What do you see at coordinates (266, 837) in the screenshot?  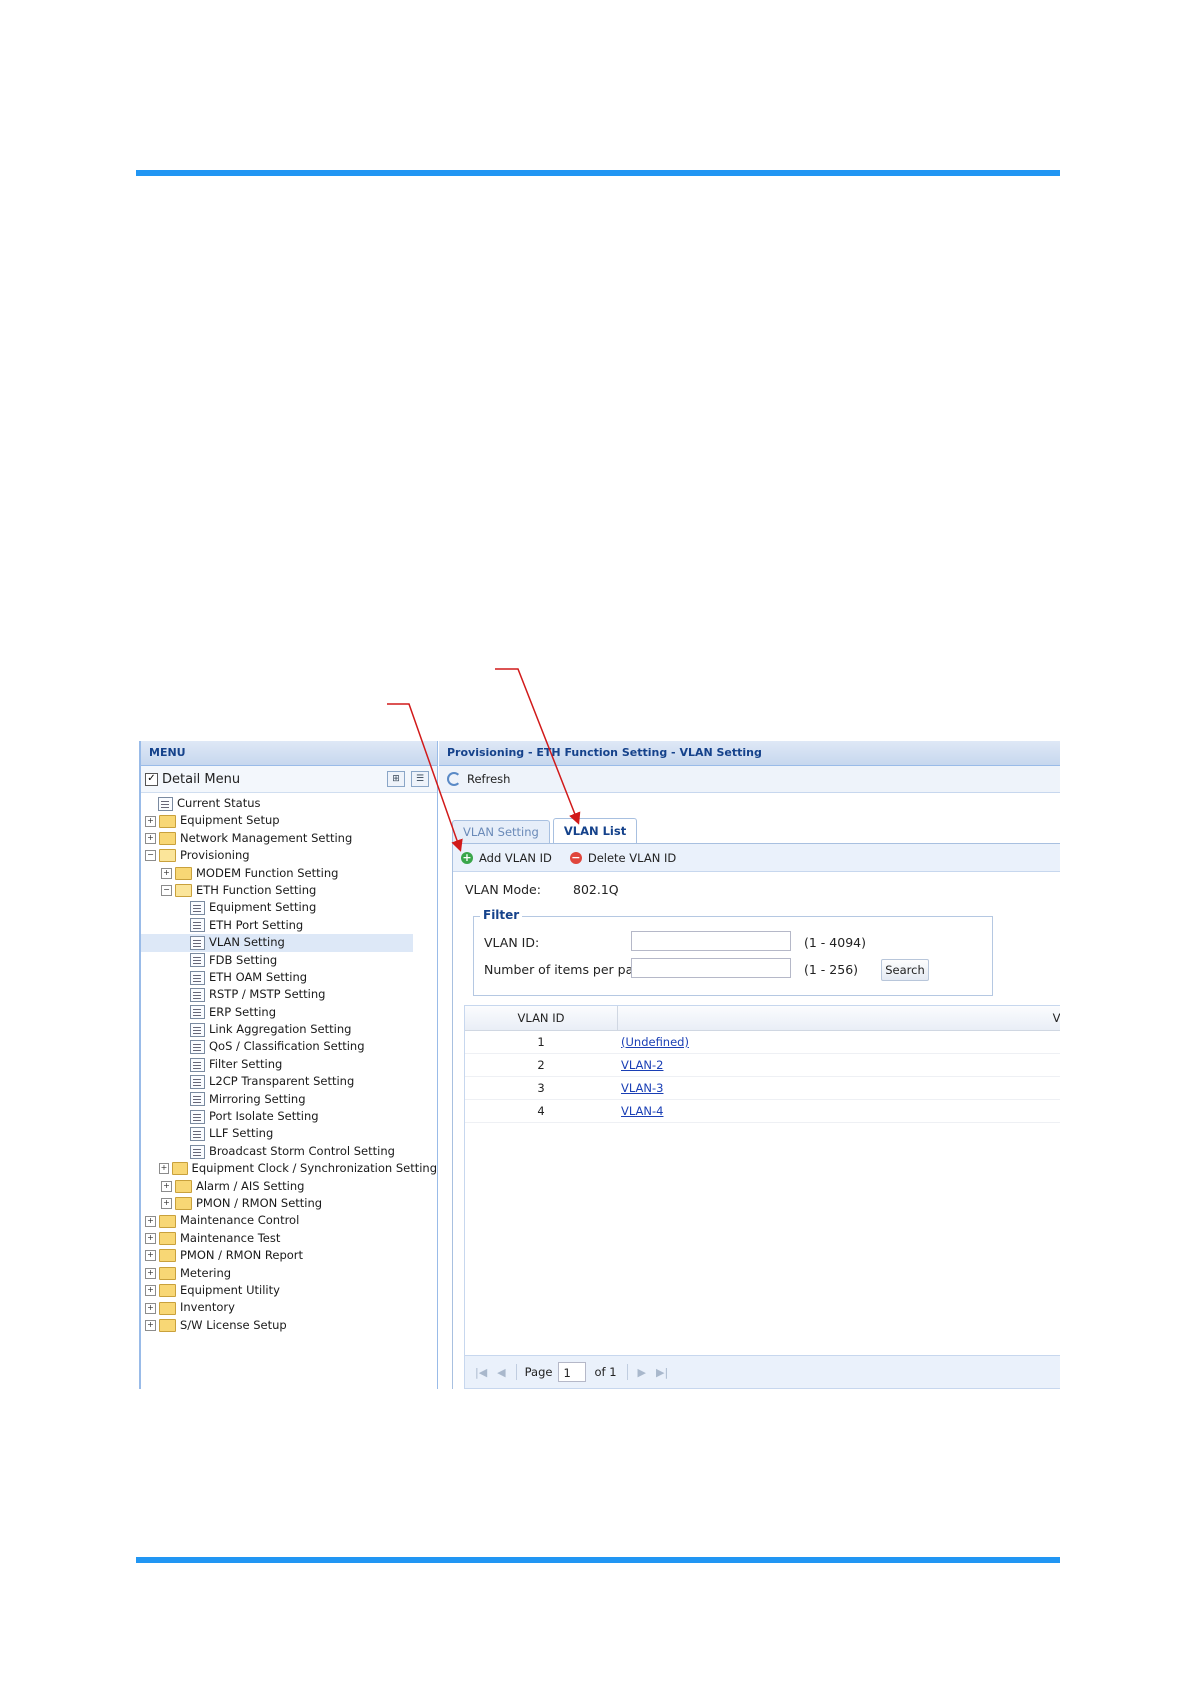 I see `tree-item-label: Network Management Setting` at bounding box center [266, 837].